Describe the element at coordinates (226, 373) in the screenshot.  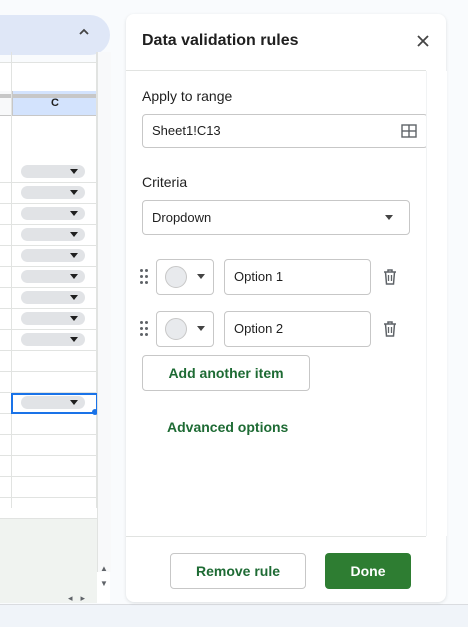
I see `add-item-button: Add another item` at that location.